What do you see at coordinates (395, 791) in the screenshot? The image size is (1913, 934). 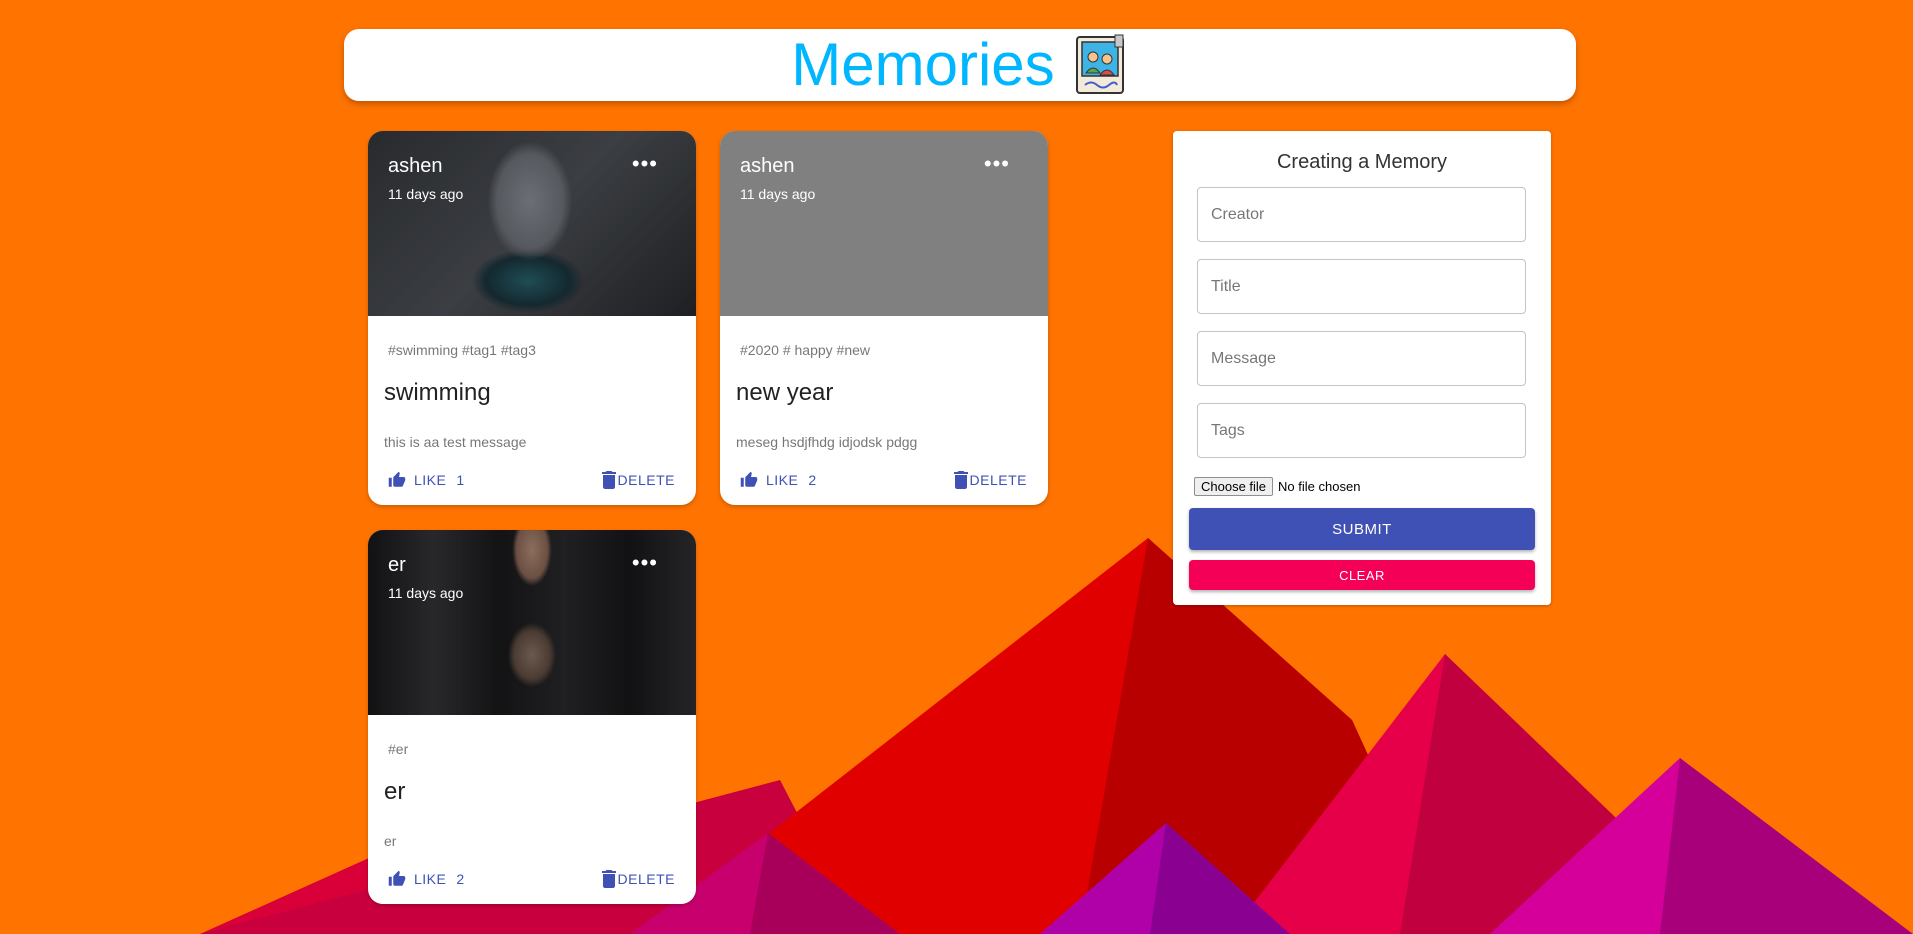 I see `post-title: er` at bounding box center [395, 791].